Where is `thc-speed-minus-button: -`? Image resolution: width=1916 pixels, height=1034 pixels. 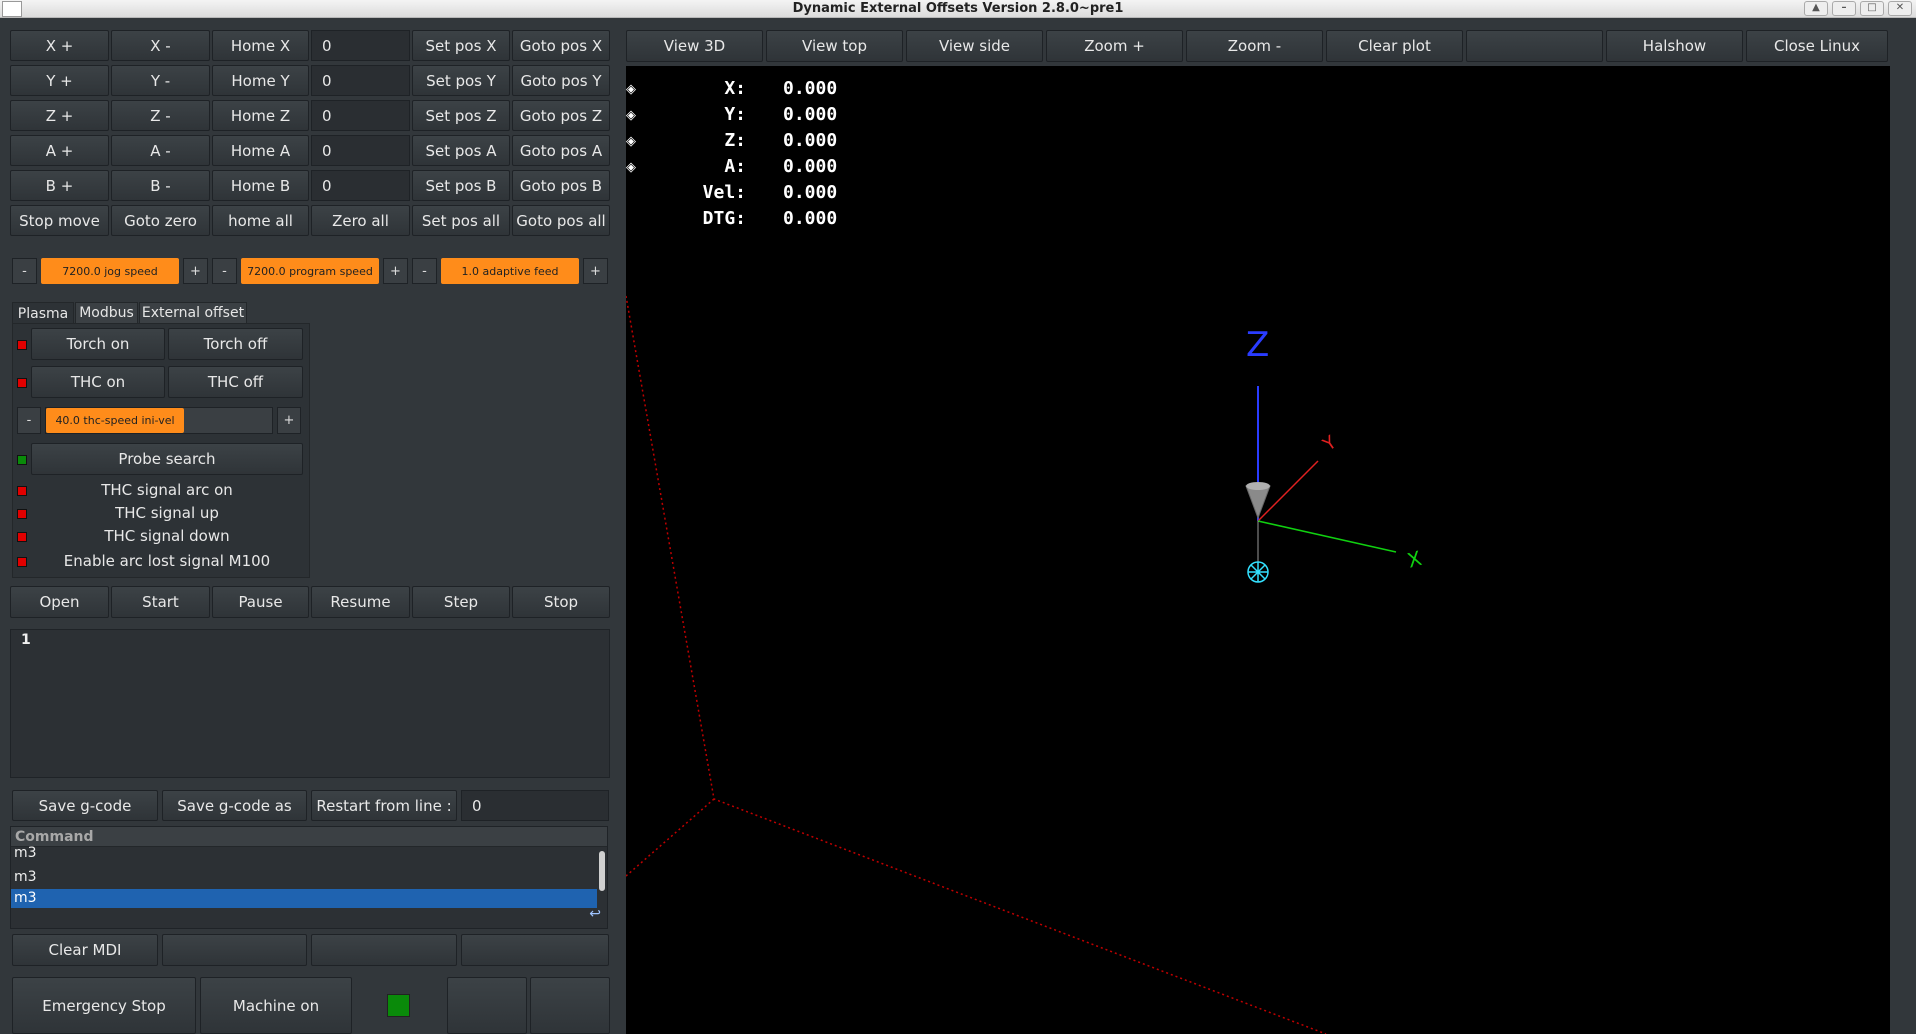 thc-speed-minus-button: - is located at coordinates (29, 420).